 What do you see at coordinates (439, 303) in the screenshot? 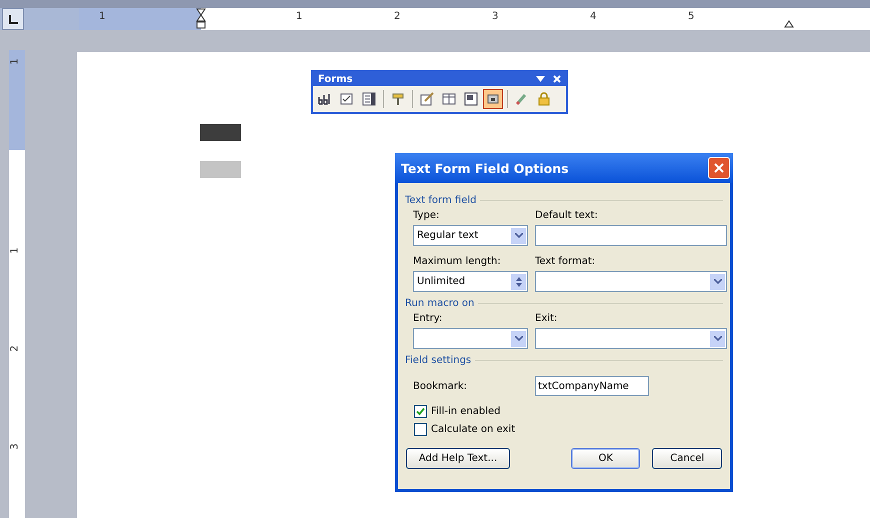
I see `section-heading: Run macro on` at bounding box center [439, 303].